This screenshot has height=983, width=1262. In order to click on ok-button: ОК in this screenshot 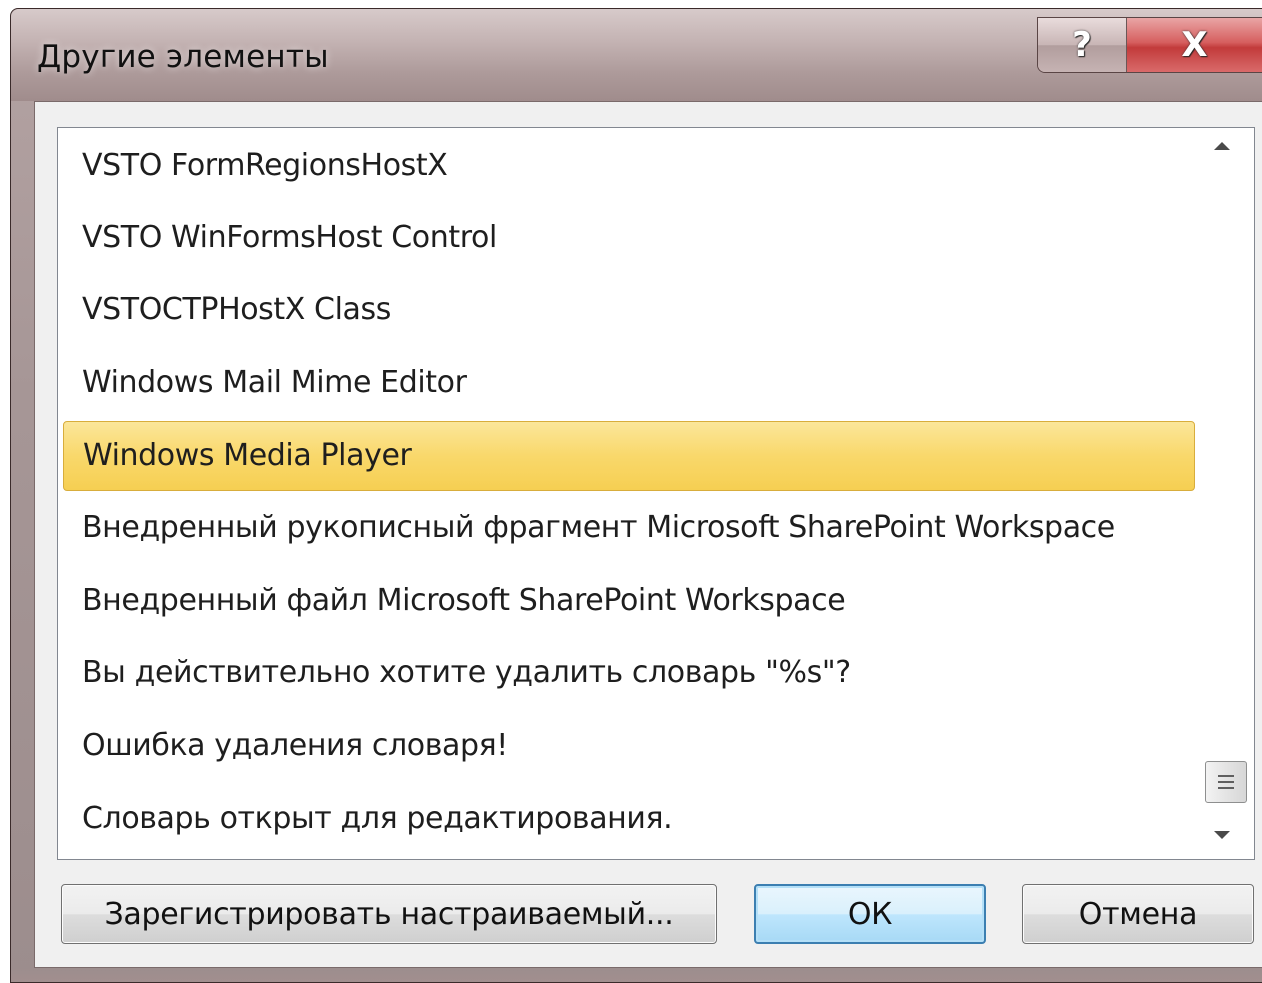, I will do `click(870, 914)`.